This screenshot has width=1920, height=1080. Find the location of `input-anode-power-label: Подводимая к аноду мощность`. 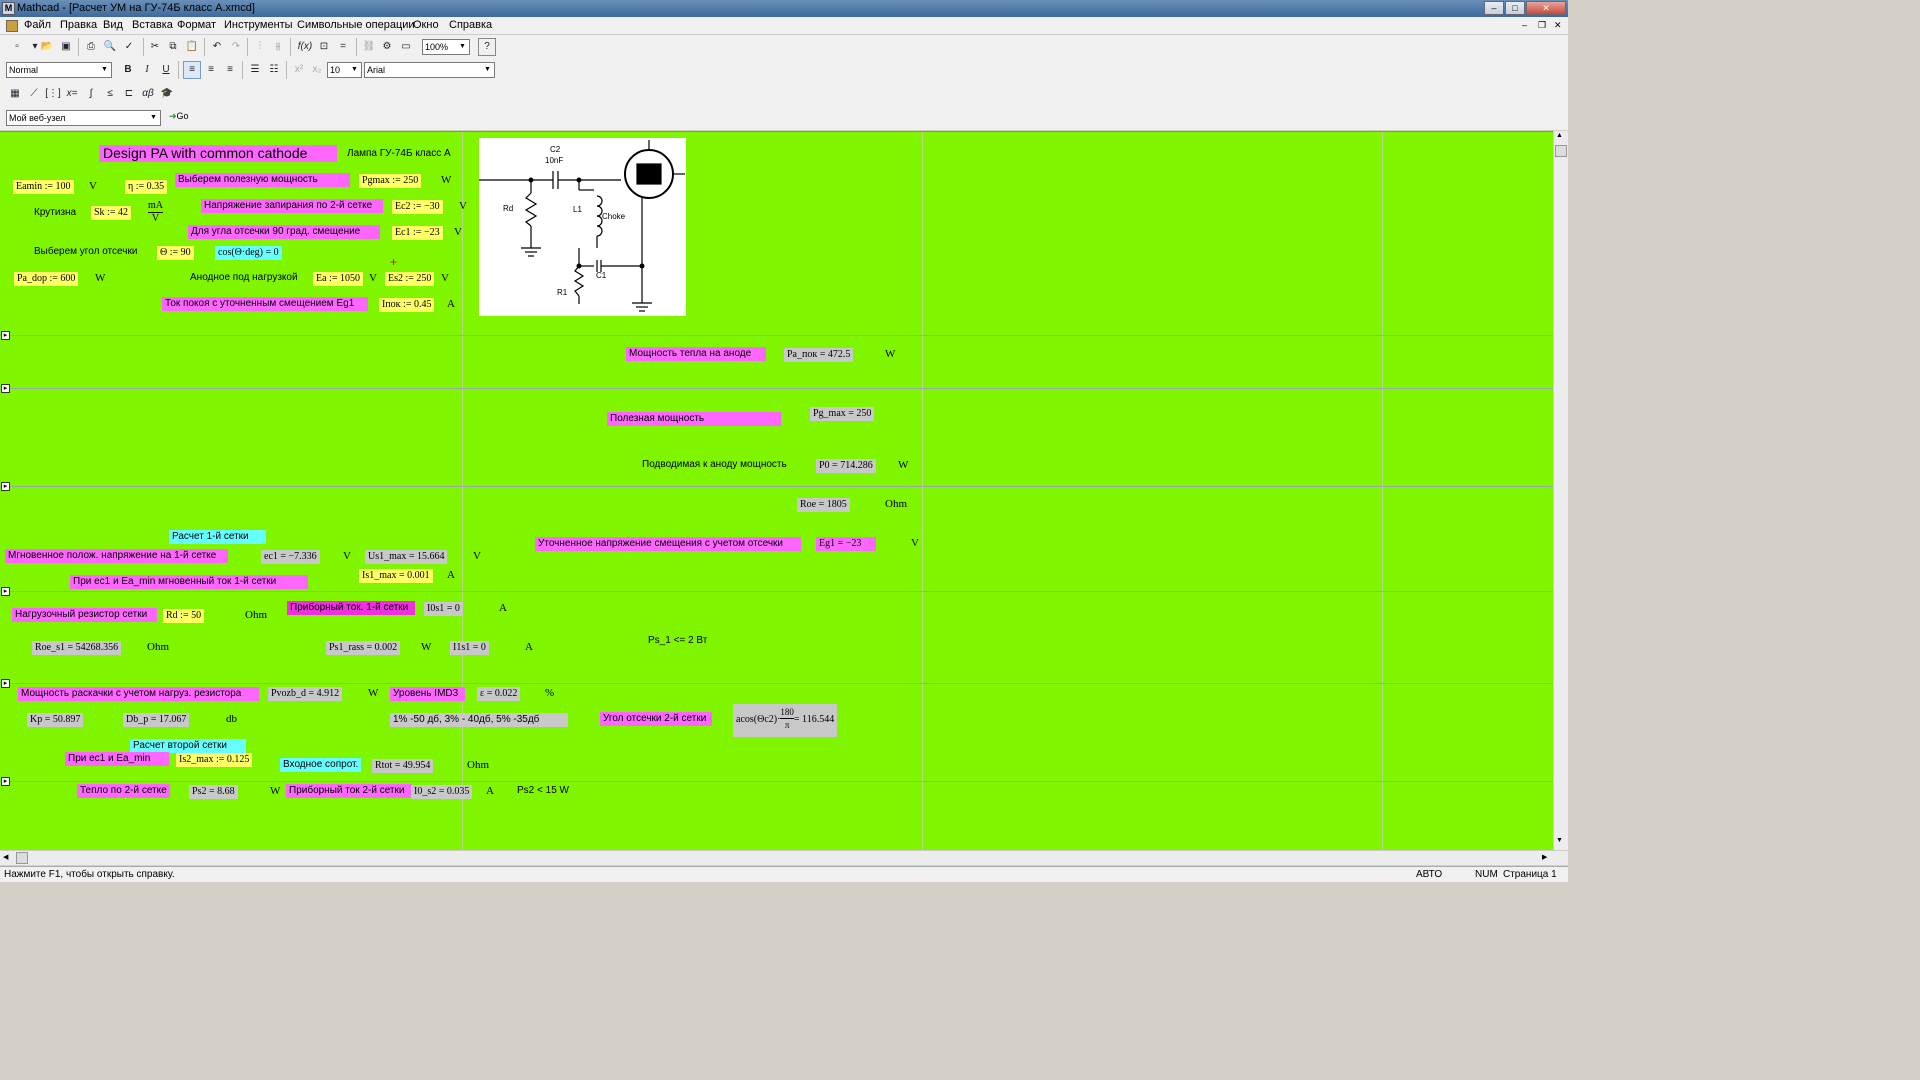

input-anode-power-label: Подводимая к аноду мощность is located at coordinates (714, 465).